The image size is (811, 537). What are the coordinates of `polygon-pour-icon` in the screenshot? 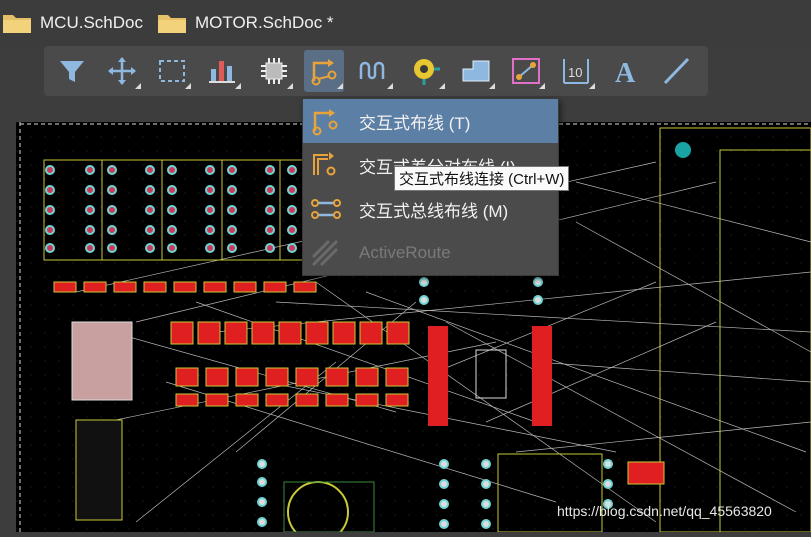 It's located at (476, 71).